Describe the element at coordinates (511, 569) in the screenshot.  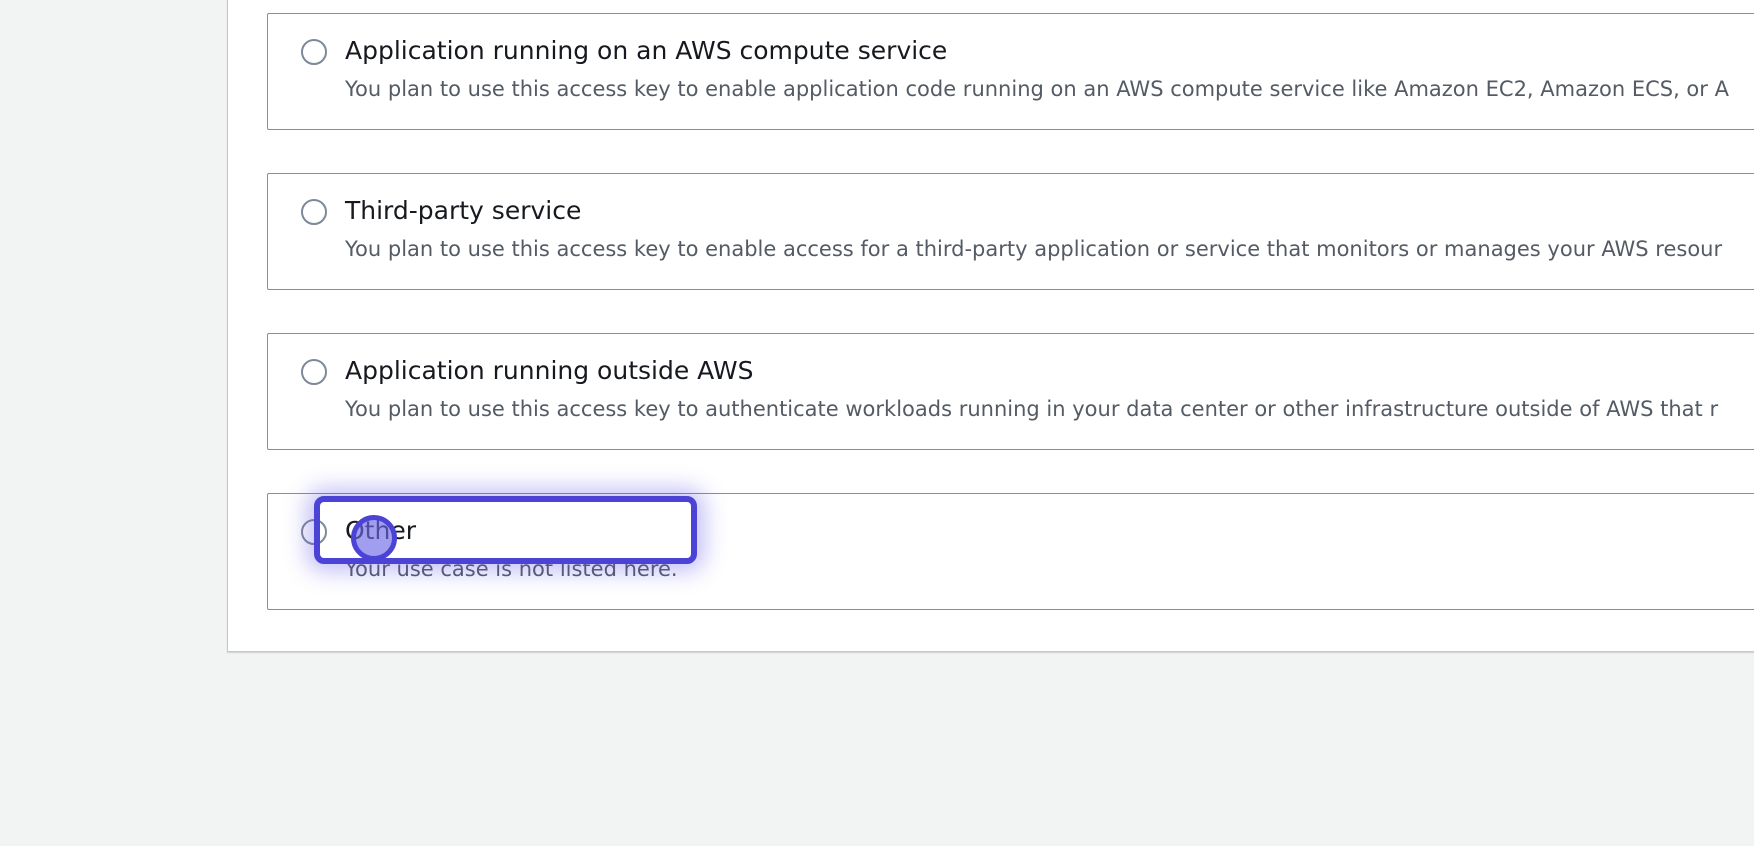
I see `option-description: Your use case is not listed here.` at that location.